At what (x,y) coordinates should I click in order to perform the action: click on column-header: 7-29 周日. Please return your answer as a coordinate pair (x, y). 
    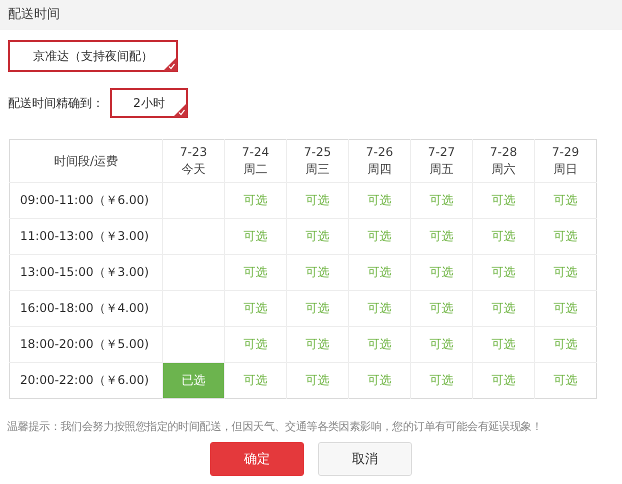
    Looking at the image, I should click on (565, 161).